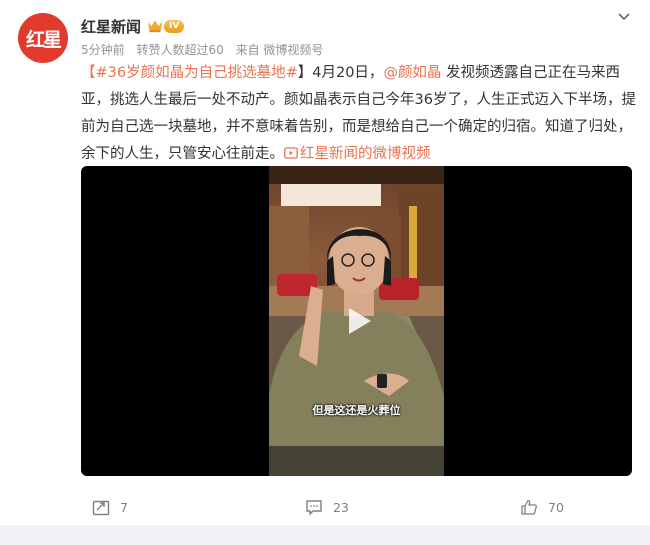  What do you see at coordinates (101, 508) in the screenshot?
I see `repost-icon` at bounding box center [101, 508].